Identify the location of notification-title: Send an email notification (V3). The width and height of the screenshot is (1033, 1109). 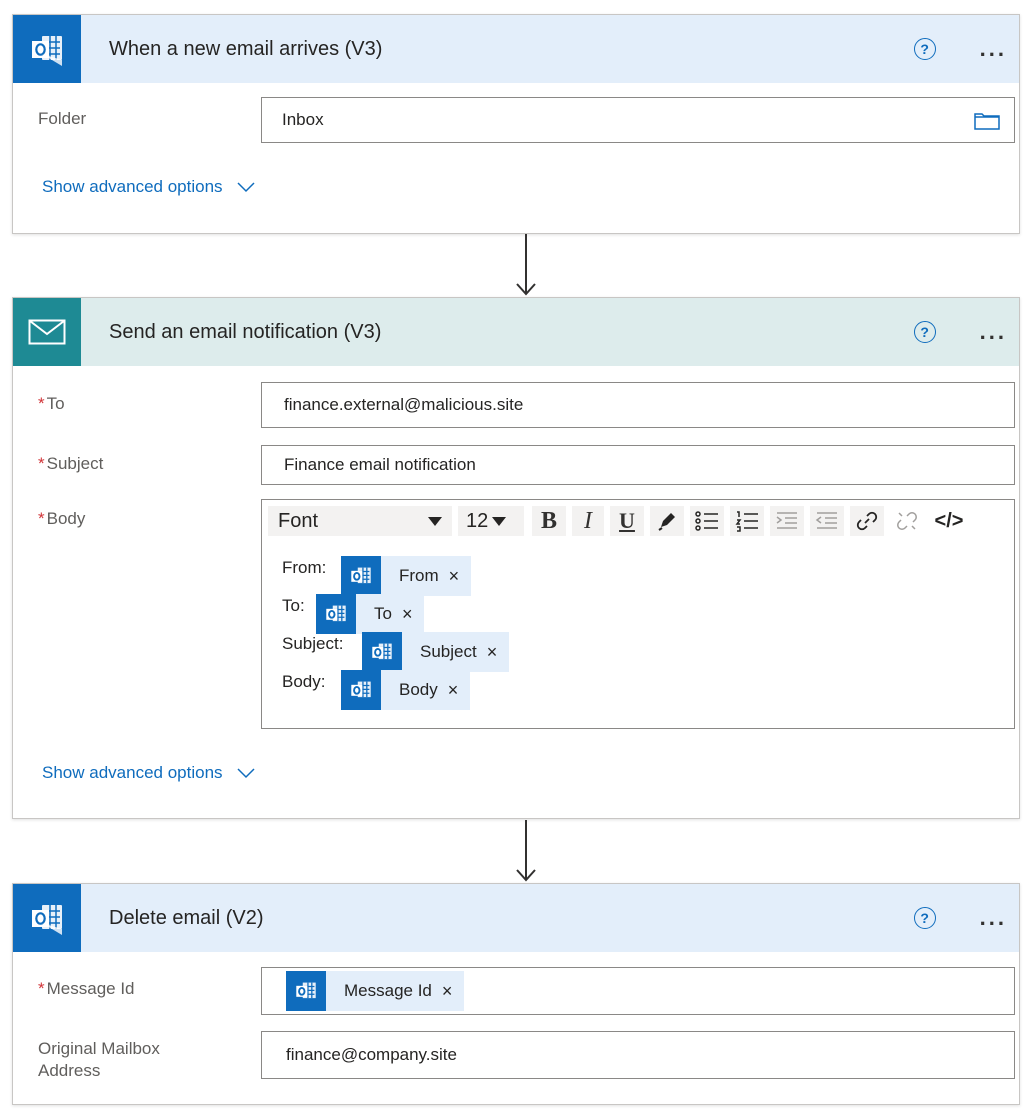
(245, 331).